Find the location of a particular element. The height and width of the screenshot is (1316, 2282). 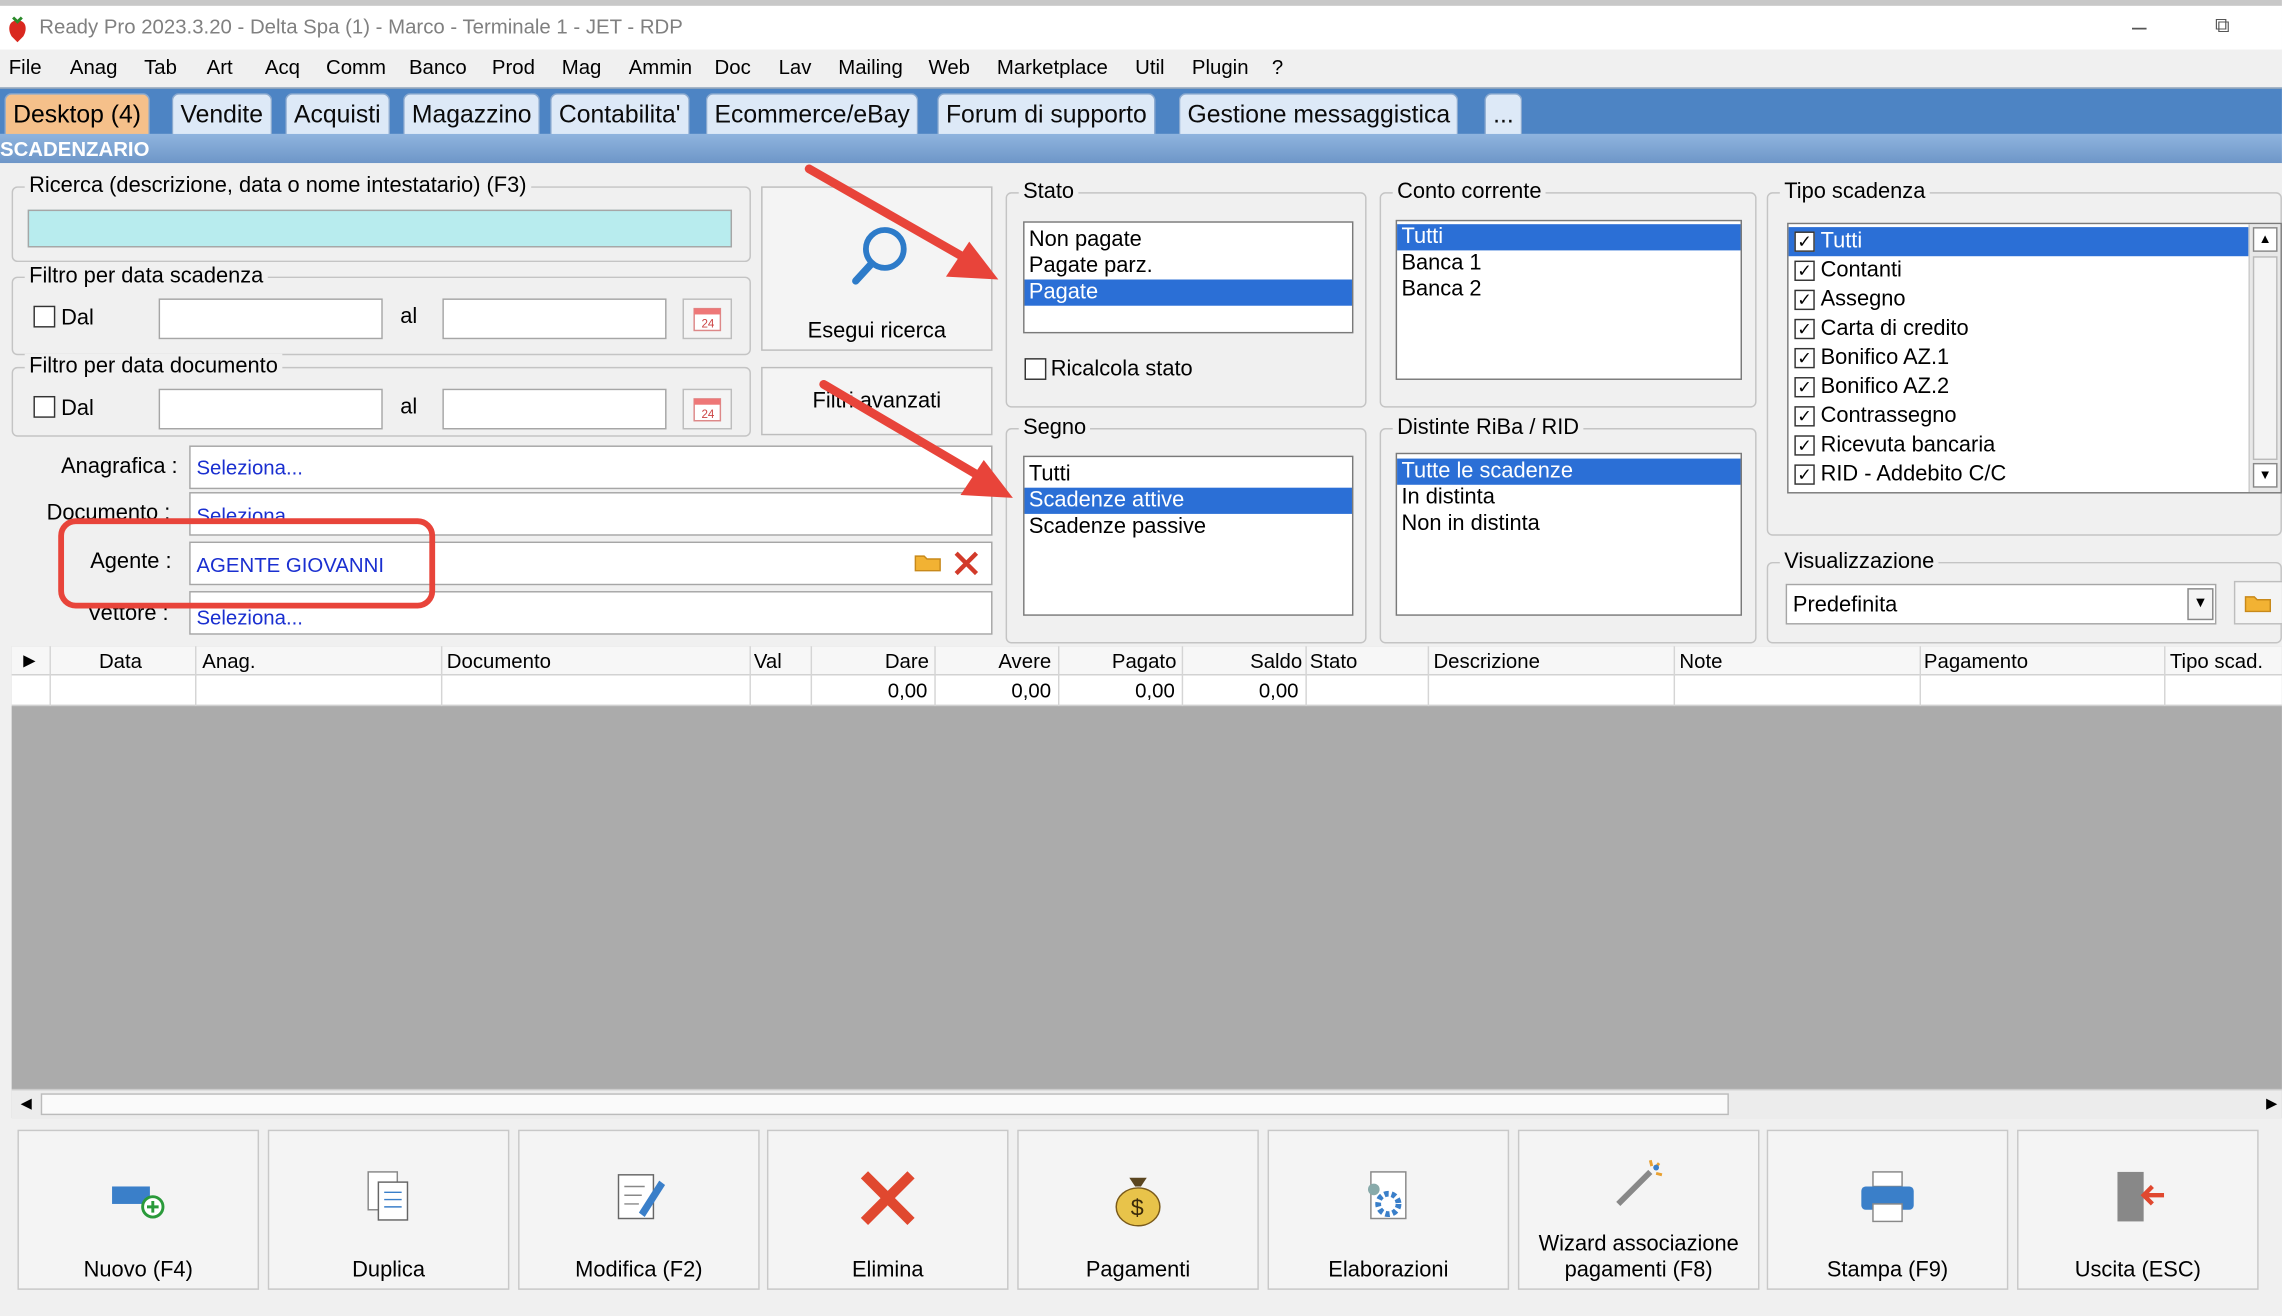

tipo-item: ✓ Ricevuta bancaria is located at coordinates (2035, 445).